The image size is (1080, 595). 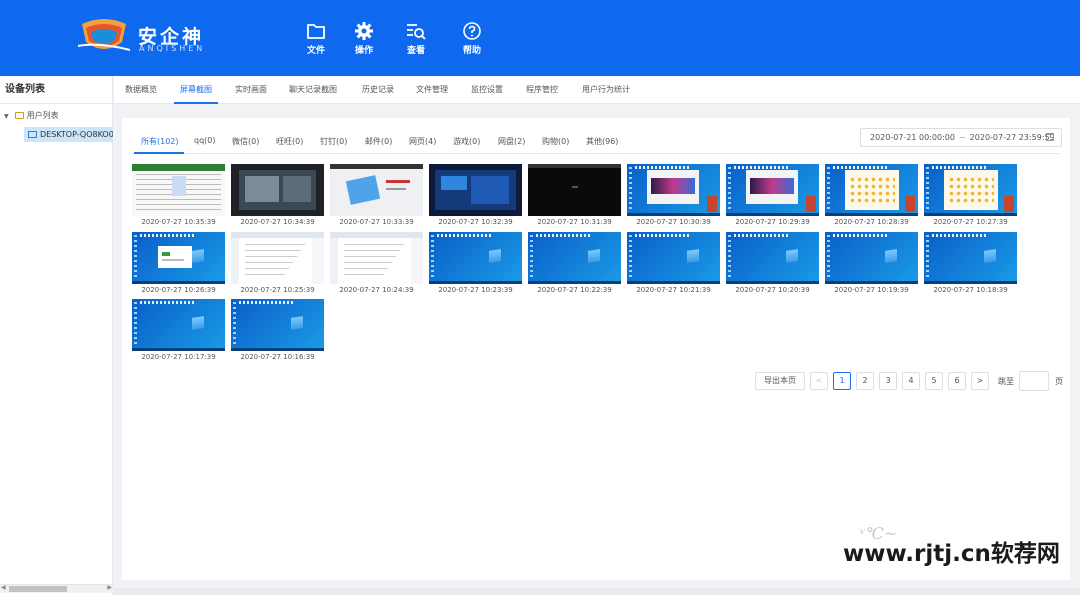 I want to click on subtab-dingtalk: 钉钉(0), so click(x=333, y=141).